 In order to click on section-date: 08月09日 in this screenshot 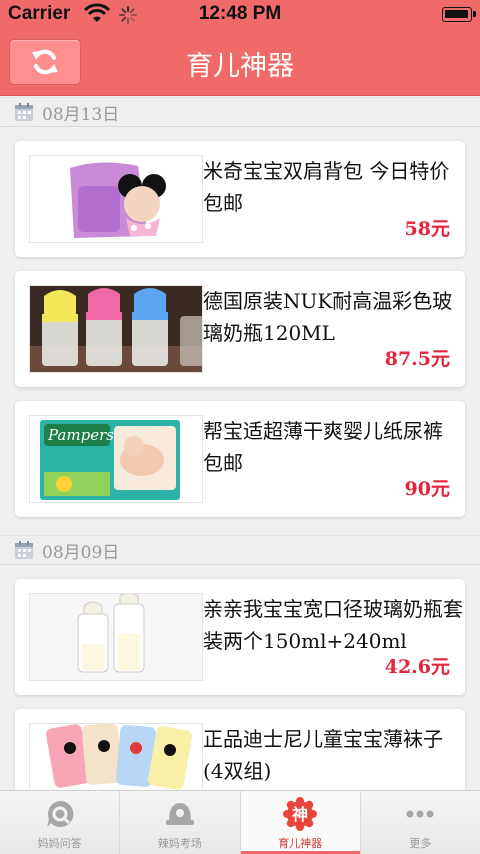, I will do `click(81, 552)`.